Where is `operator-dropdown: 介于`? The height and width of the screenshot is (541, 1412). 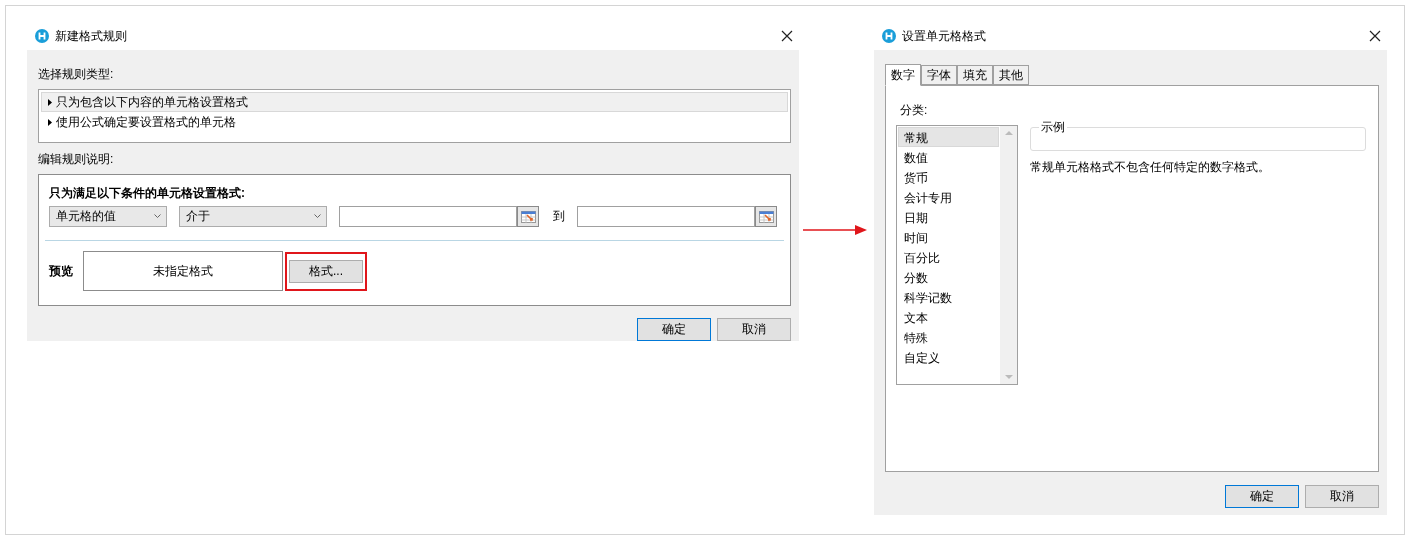 operator-dropdown: 介于 is located at coordinates (253, 216).